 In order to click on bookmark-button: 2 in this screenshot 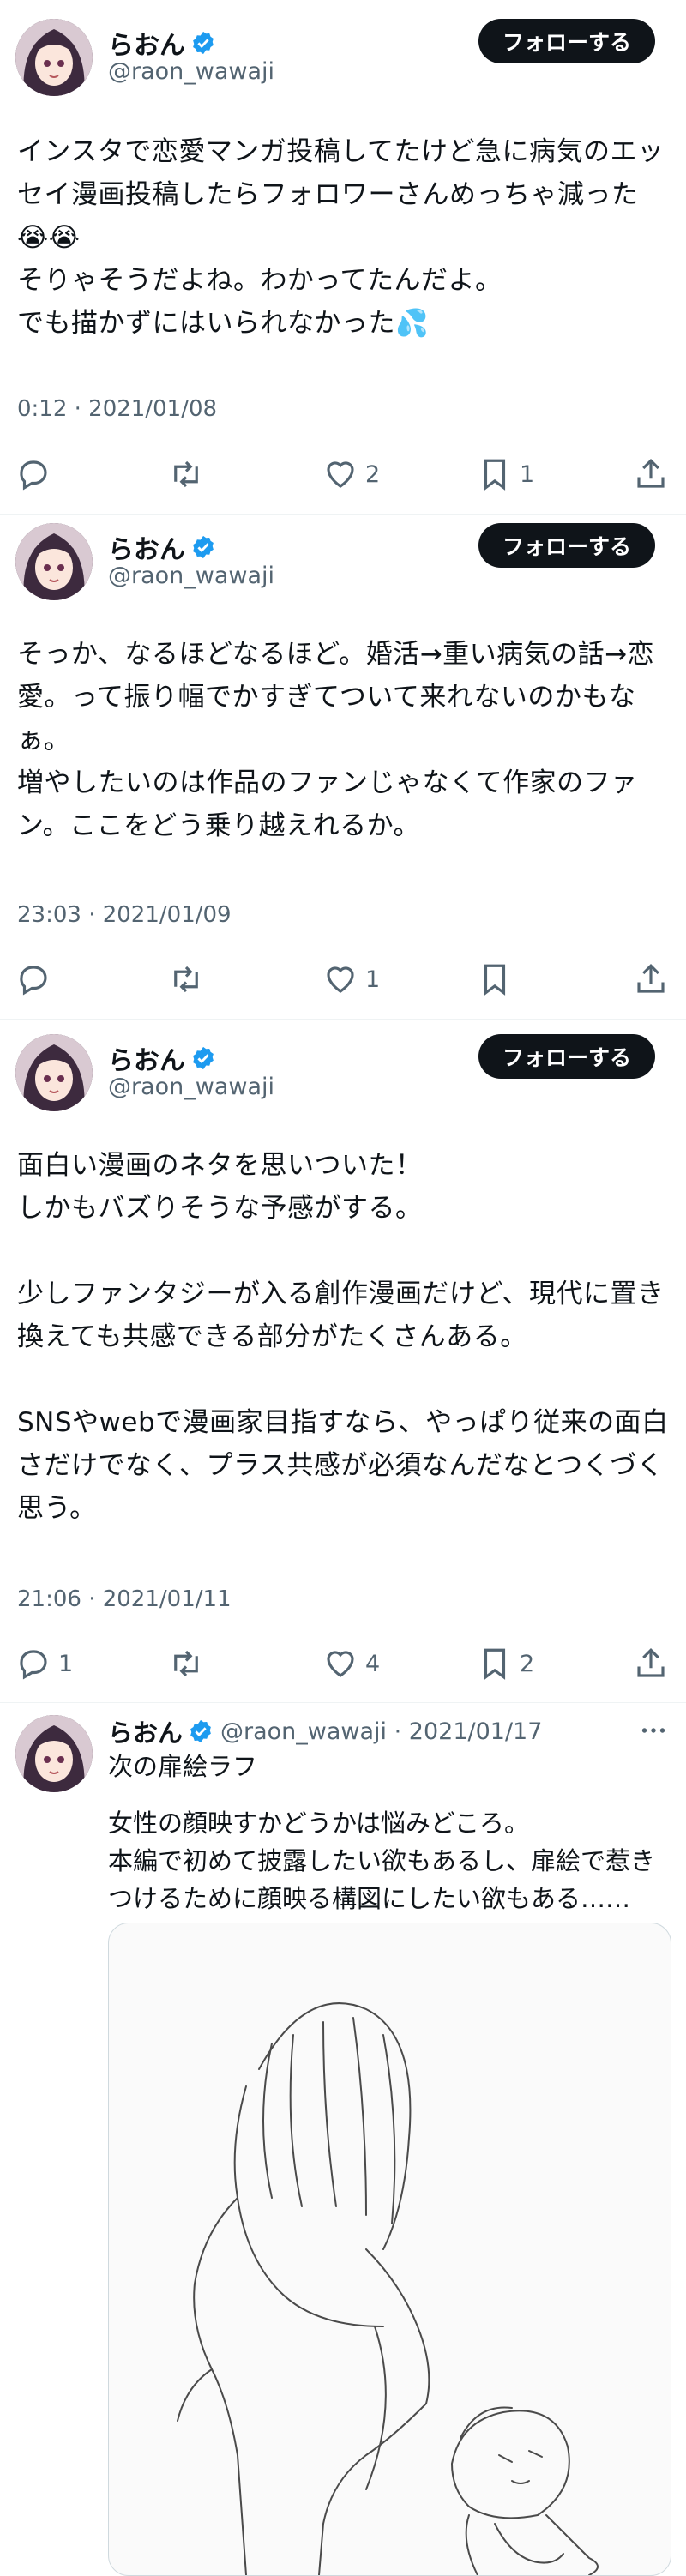, I will do `click(506, 1663)`.